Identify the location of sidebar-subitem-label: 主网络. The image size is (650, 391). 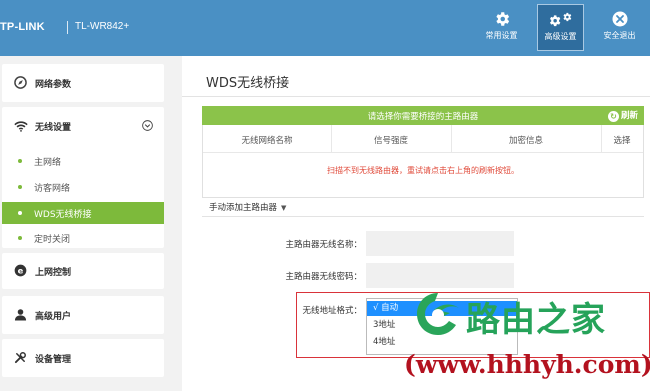
(48, 163).